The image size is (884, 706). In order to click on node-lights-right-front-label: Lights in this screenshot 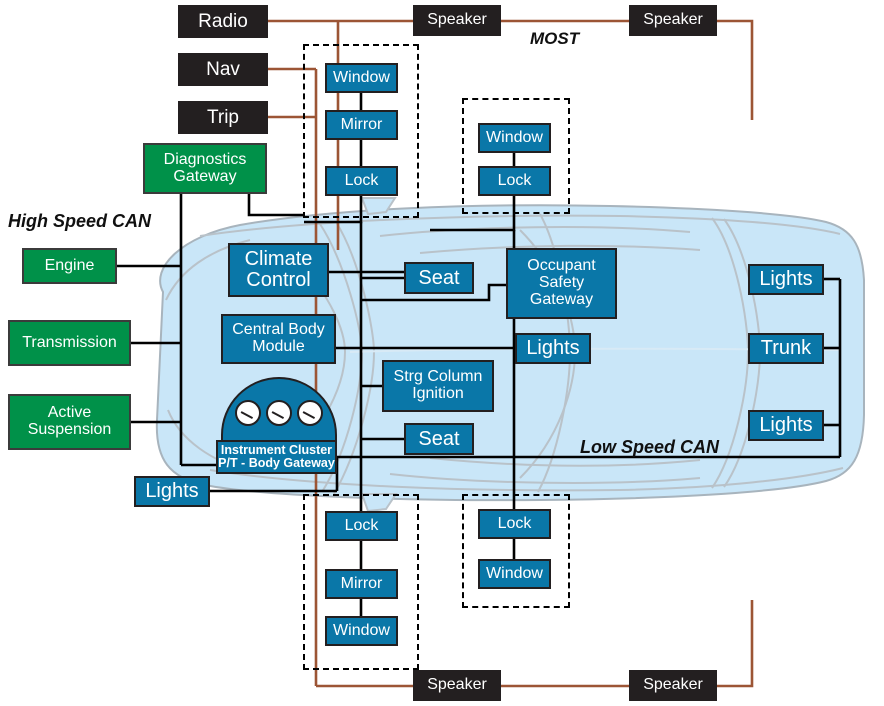, I will do `click(786, 279)`.